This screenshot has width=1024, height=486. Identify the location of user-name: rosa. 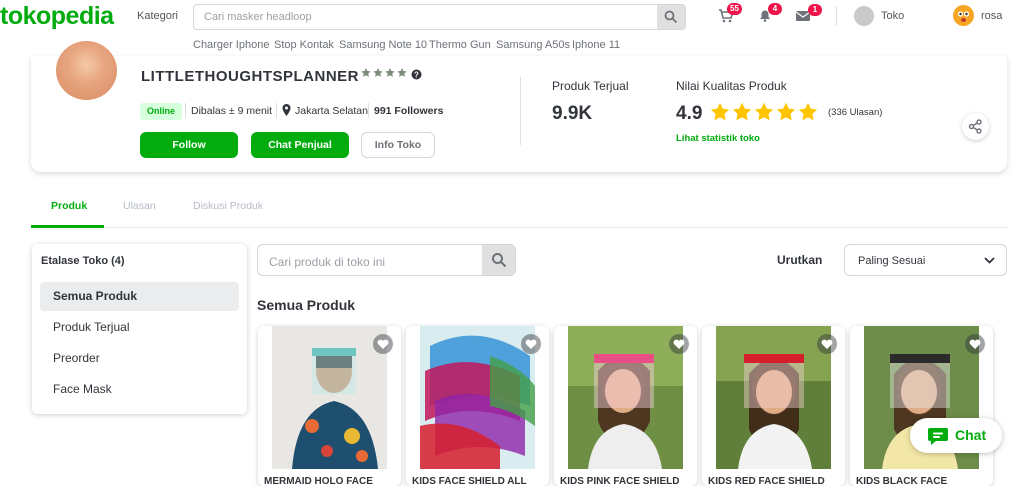
(991, 16).